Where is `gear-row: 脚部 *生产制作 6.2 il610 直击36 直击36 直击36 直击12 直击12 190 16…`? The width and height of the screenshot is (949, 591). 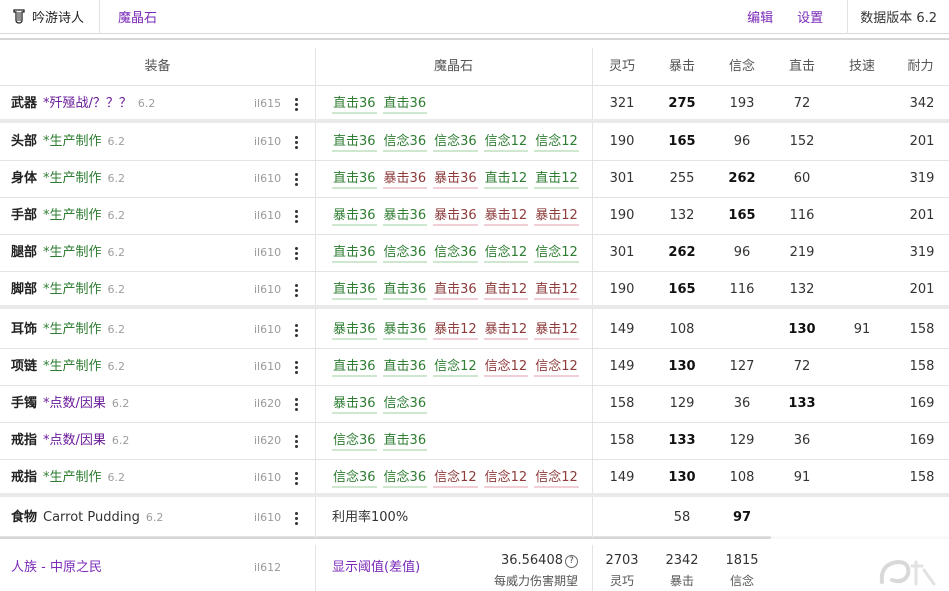
gear-row: 脚部 *生产制作 6.2 il610 直击36 直击36 直击36 直击12 直击12 190 16… is located at coordinates (474, 290).